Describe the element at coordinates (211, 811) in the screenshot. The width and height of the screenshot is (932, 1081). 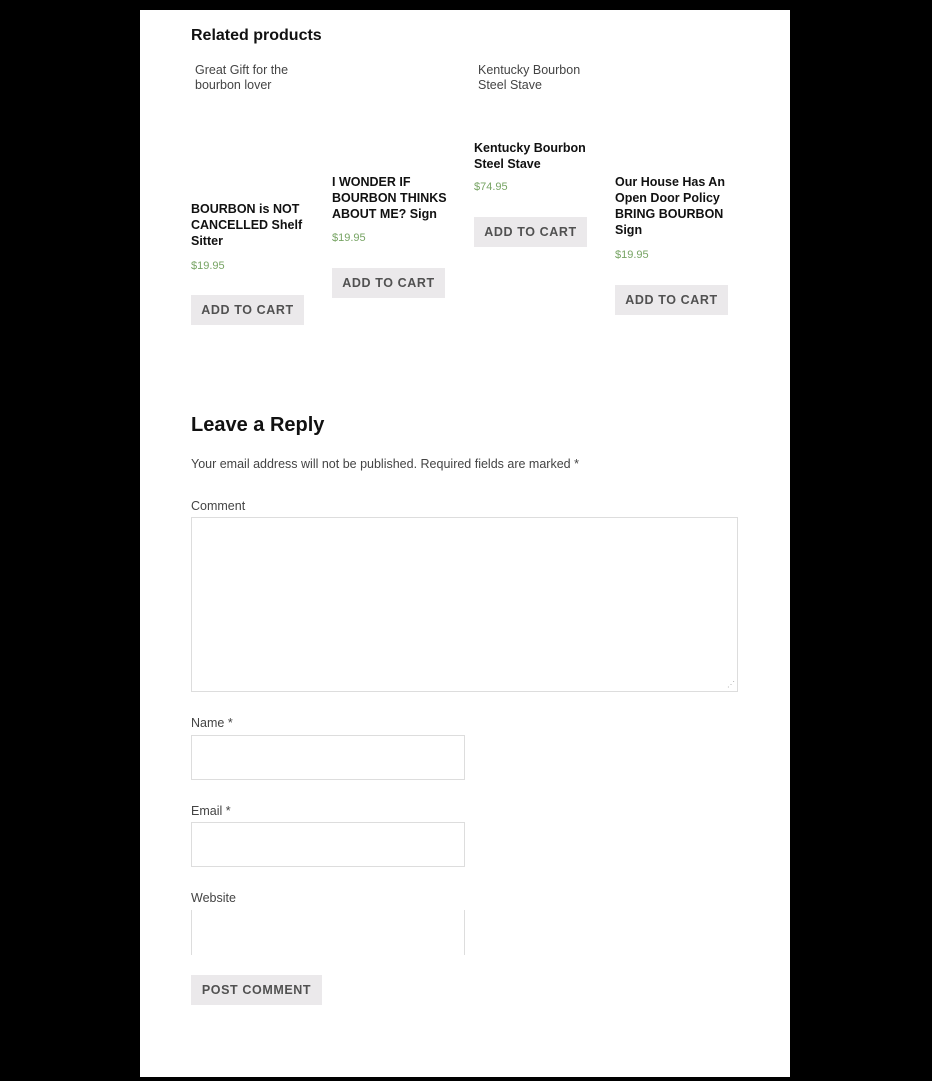
I see `email-label: Email *` at that location.